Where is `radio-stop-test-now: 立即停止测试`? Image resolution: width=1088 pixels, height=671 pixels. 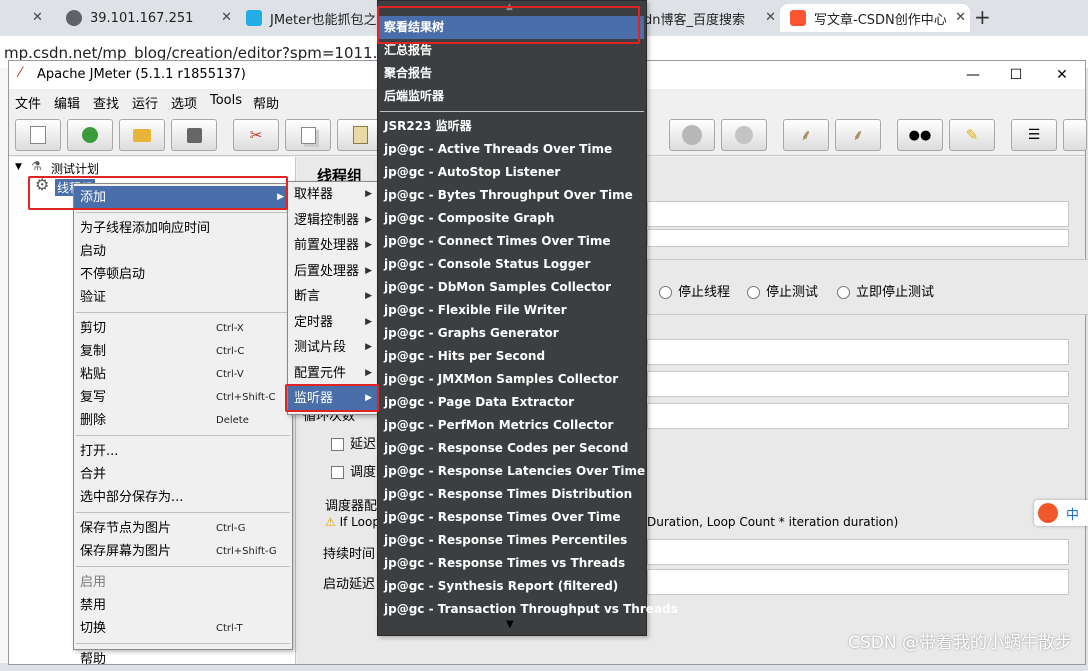 radio-stop-test-now: 立即停止测试 is located at coordinates (885, 290).